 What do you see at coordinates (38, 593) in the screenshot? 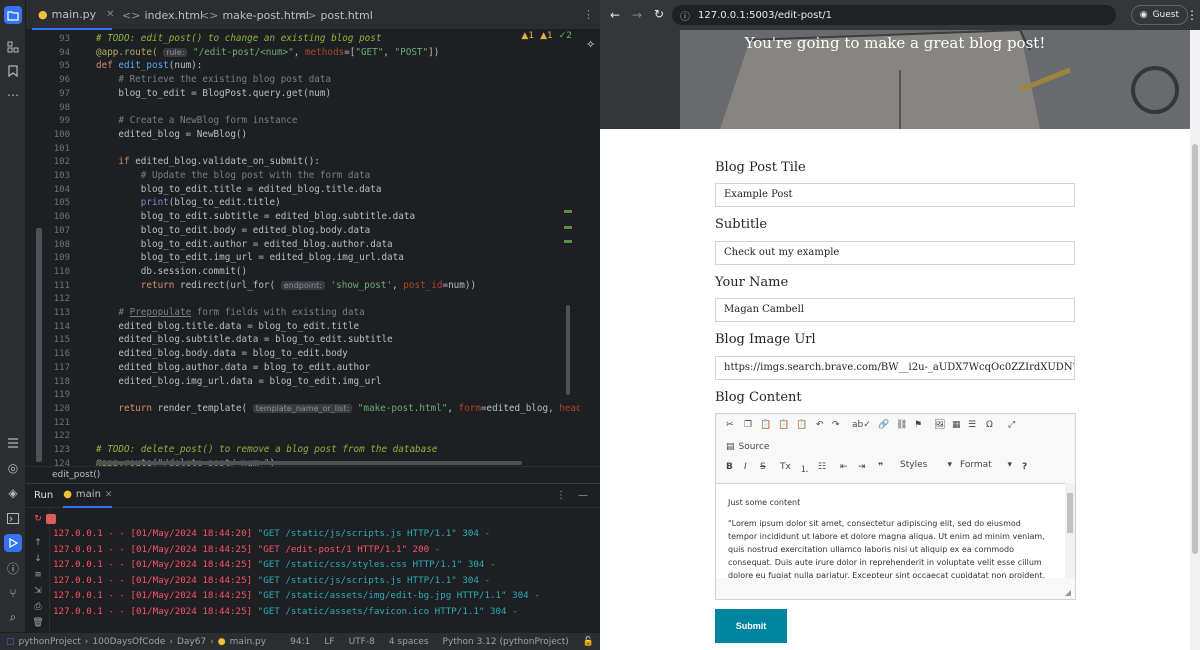
I see `scroll-end-icon: ⇲` at bounding box center [38, 593].